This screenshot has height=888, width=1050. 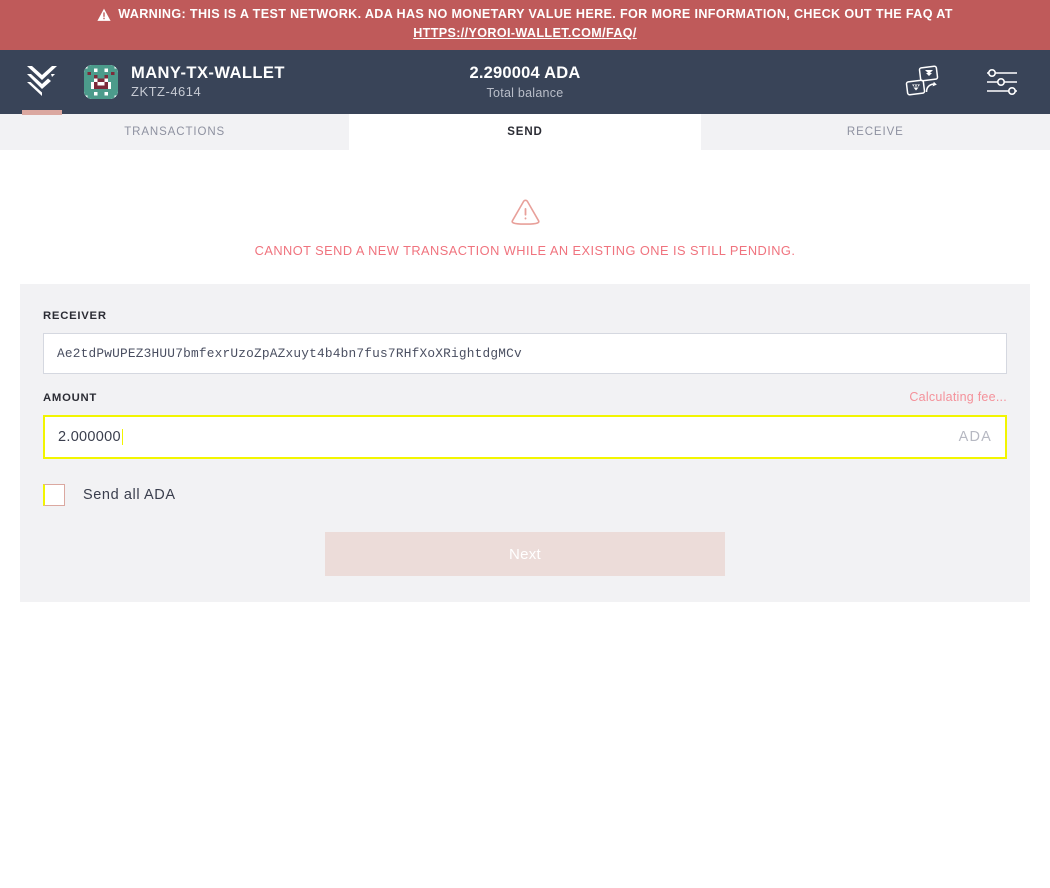 I want to click on amount-input-value: 2.000000, so click(x=89, y=437).